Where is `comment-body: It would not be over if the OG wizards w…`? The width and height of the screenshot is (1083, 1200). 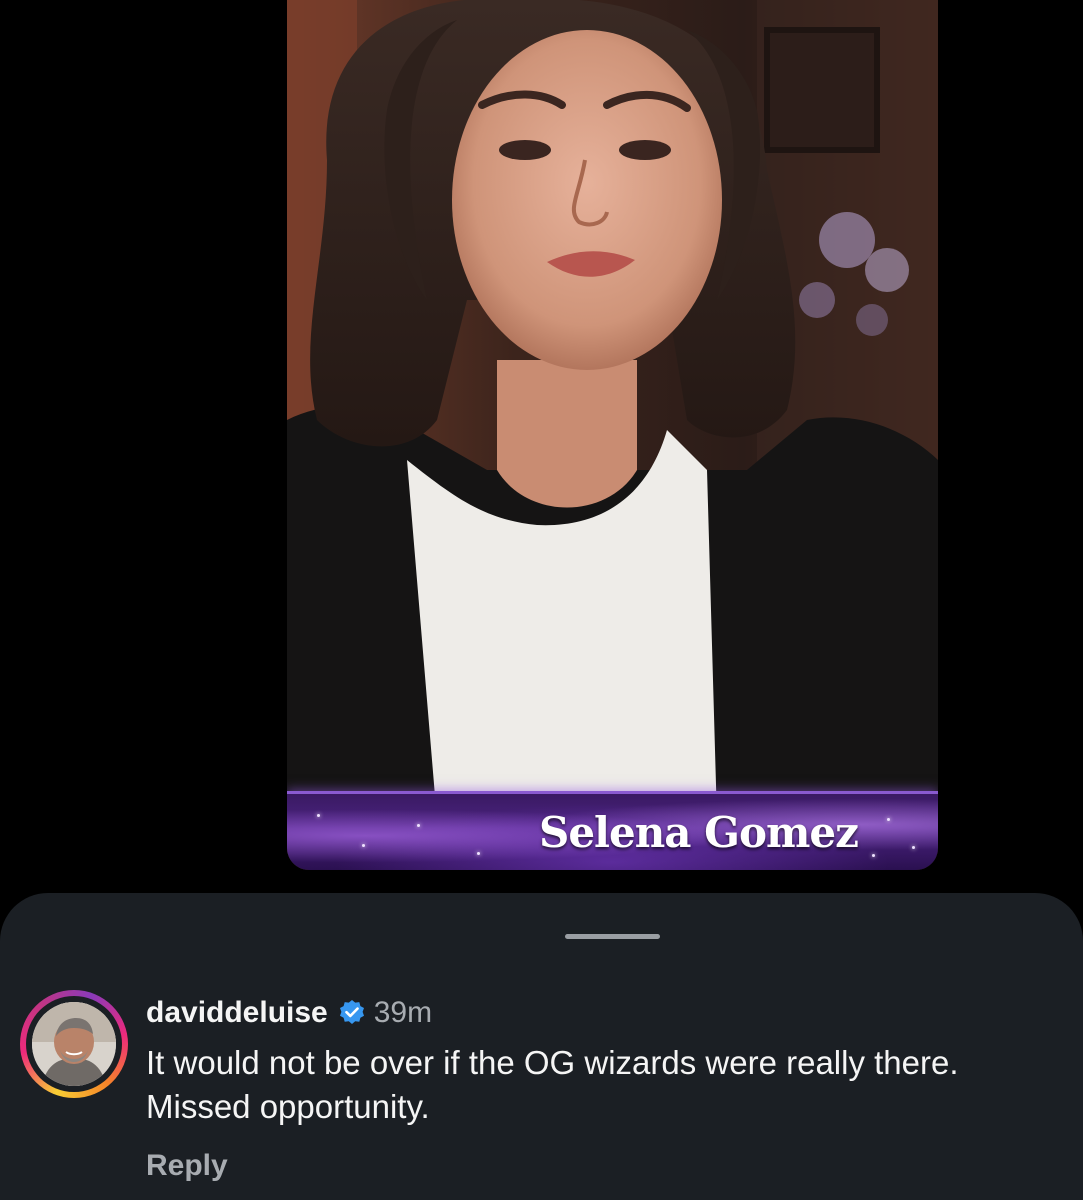
comment-body: It would not be over if the OG wizards w… is located at coordinates (552, 1084).